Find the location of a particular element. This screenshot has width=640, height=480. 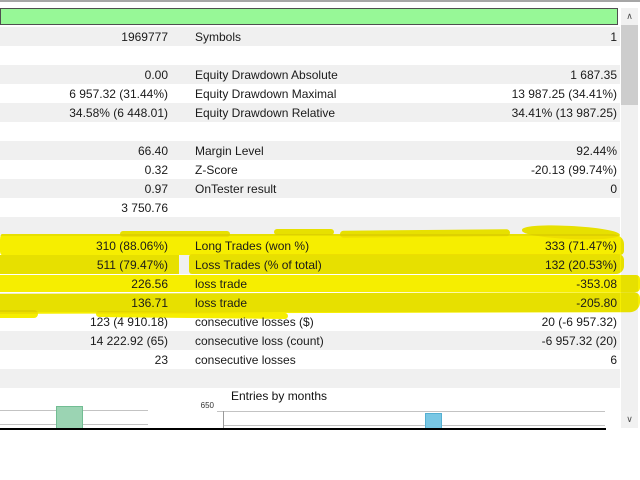

window-top-border is located at coordinates (320, 1).